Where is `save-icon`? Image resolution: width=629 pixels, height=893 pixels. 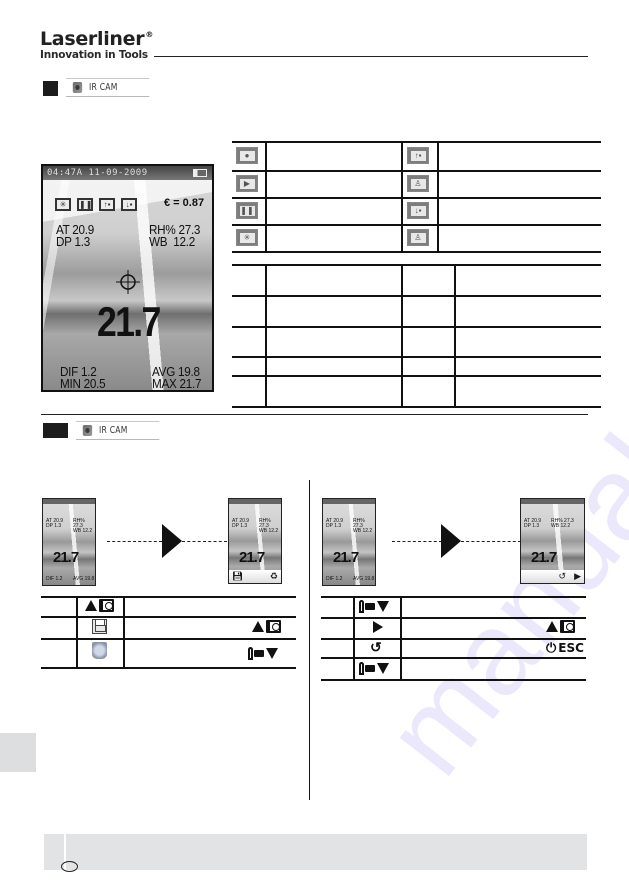 save-icon is located at coordinates (99, 626).